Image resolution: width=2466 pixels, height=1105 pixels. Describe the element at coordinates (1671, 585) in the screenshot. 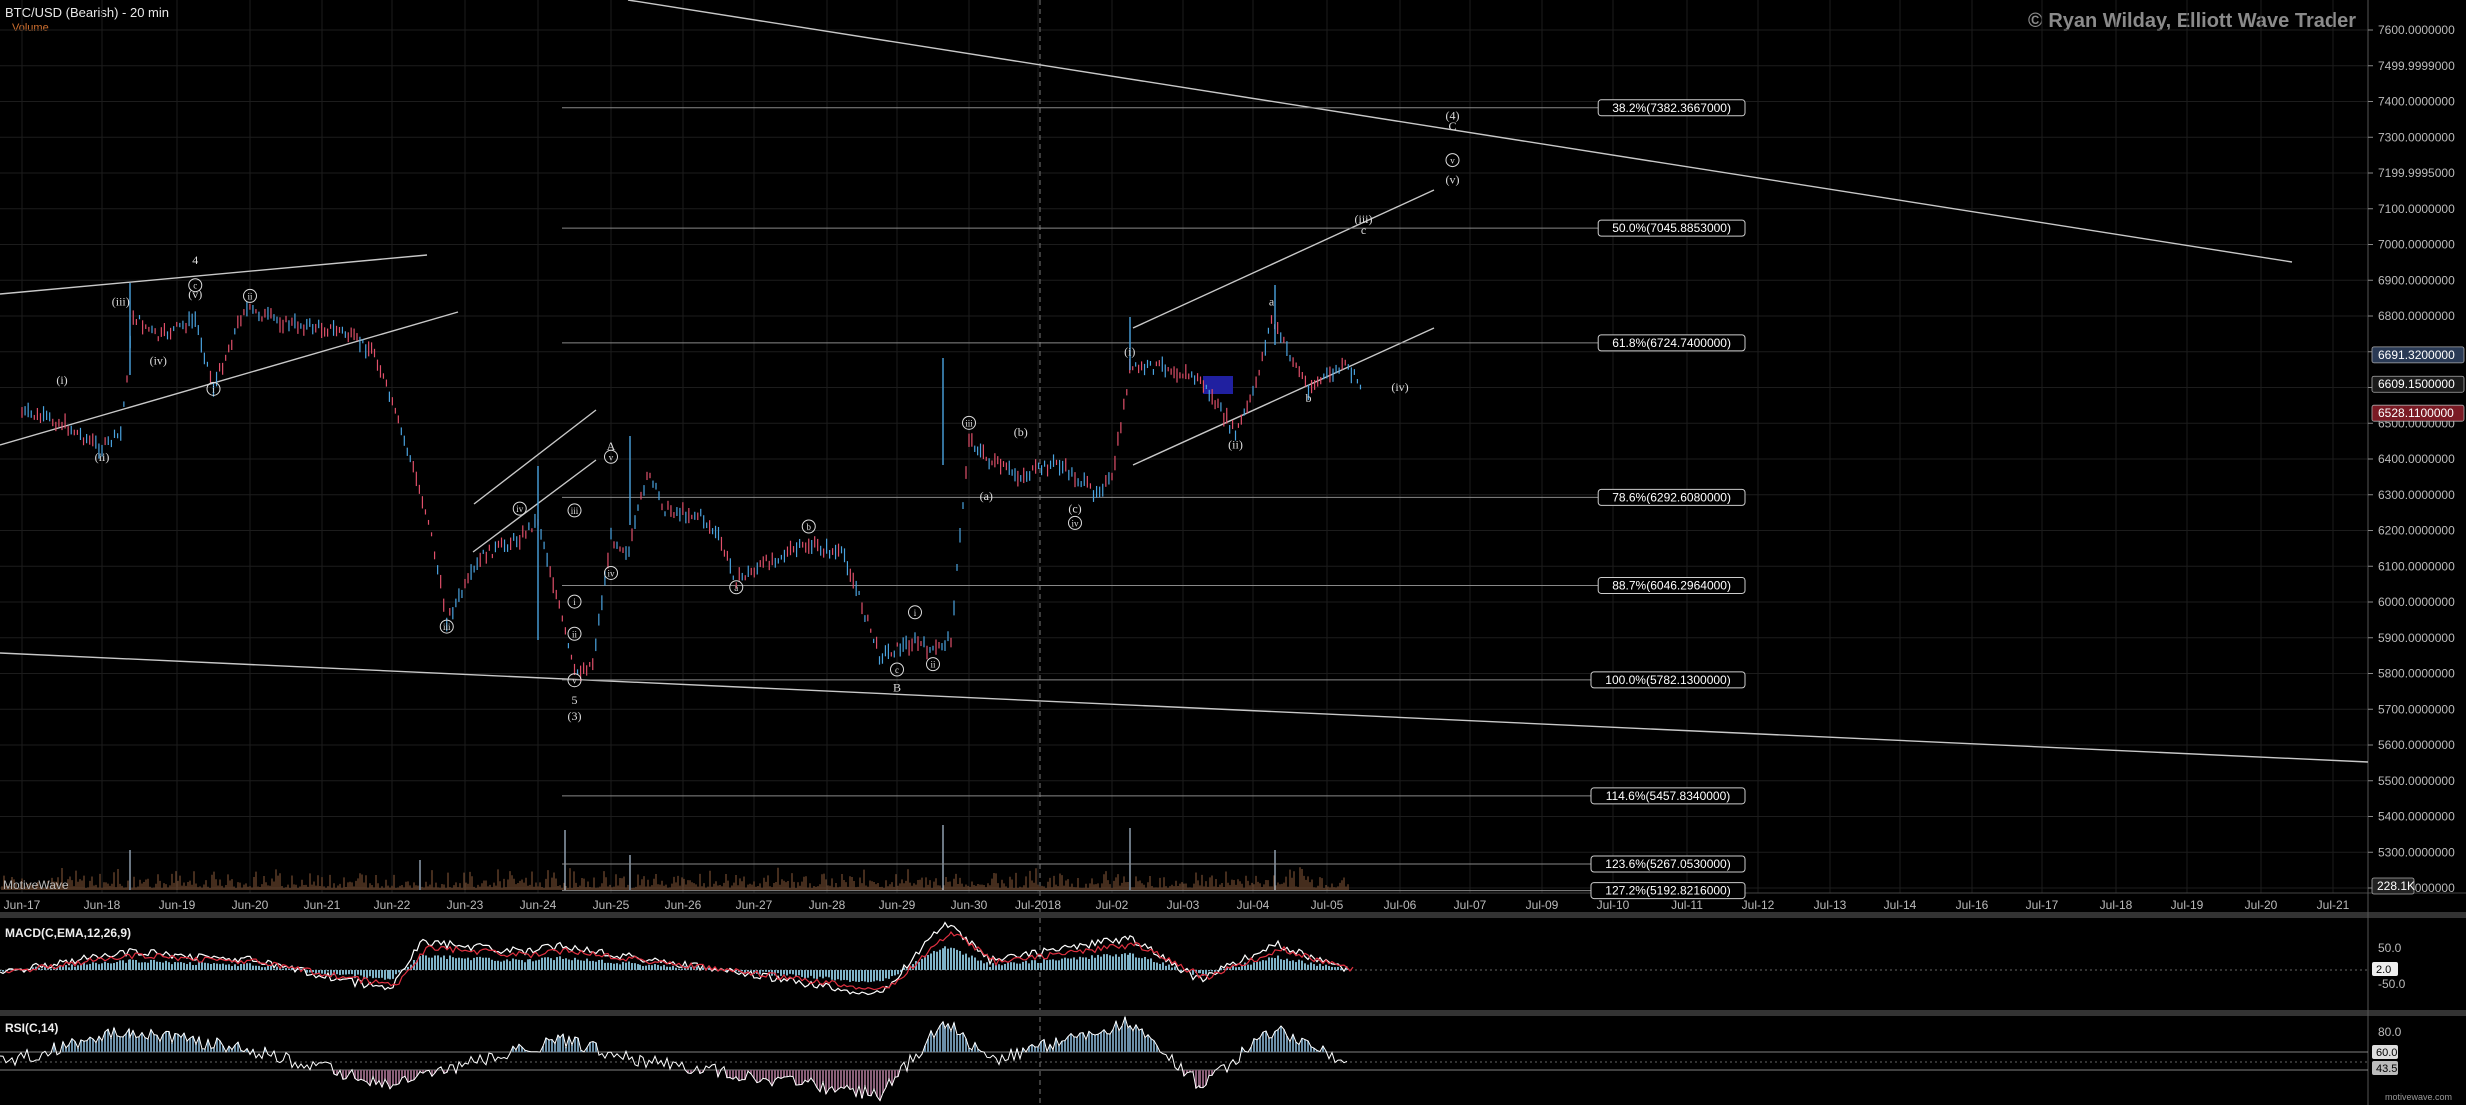

I see `fib-label-4: 88.7%(6046.2964000)` at that location.